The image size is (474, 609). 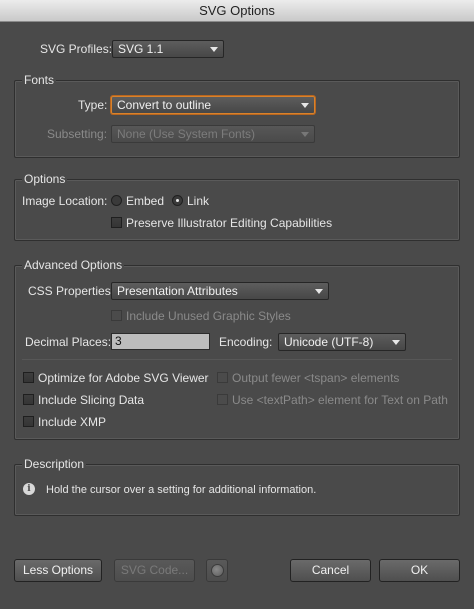 What do you see at coordinates (237, 11) in the screenshot?
I see `window-title: SVG Options` at bounding box center [237, 11].